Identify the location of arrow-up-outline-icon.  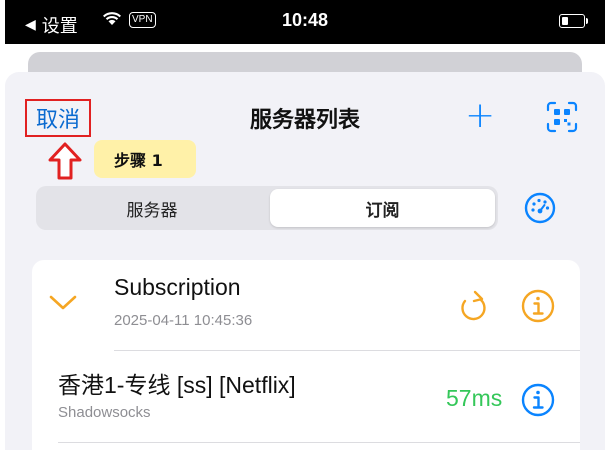
(65, 161).